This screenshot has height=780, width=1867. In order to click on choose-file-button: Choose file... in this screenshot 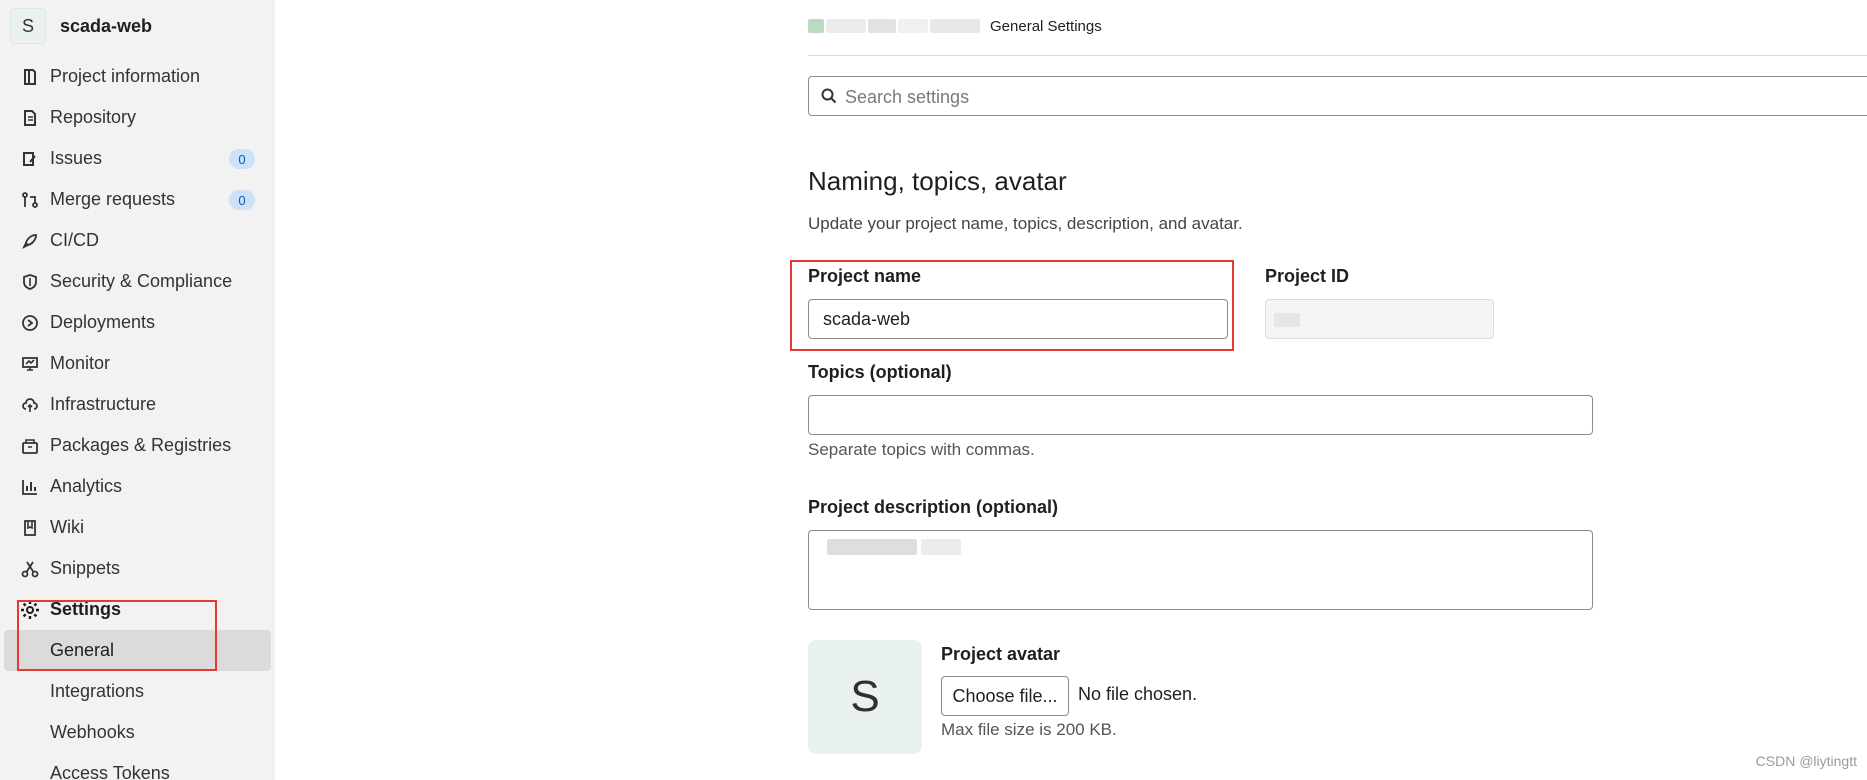, I will do `click(1005, 696)`.